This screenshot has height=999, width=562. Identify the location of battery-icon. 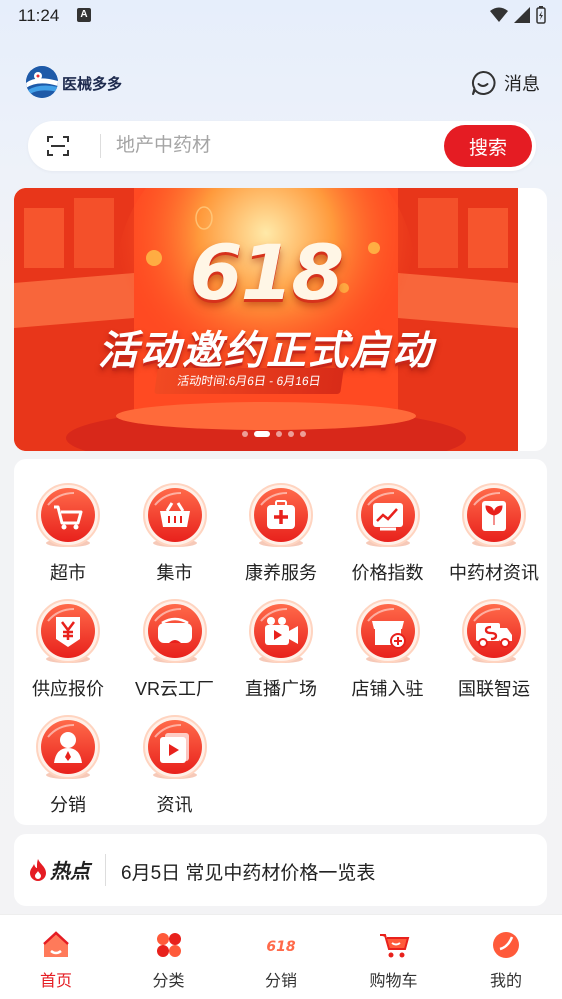
(541, 15).